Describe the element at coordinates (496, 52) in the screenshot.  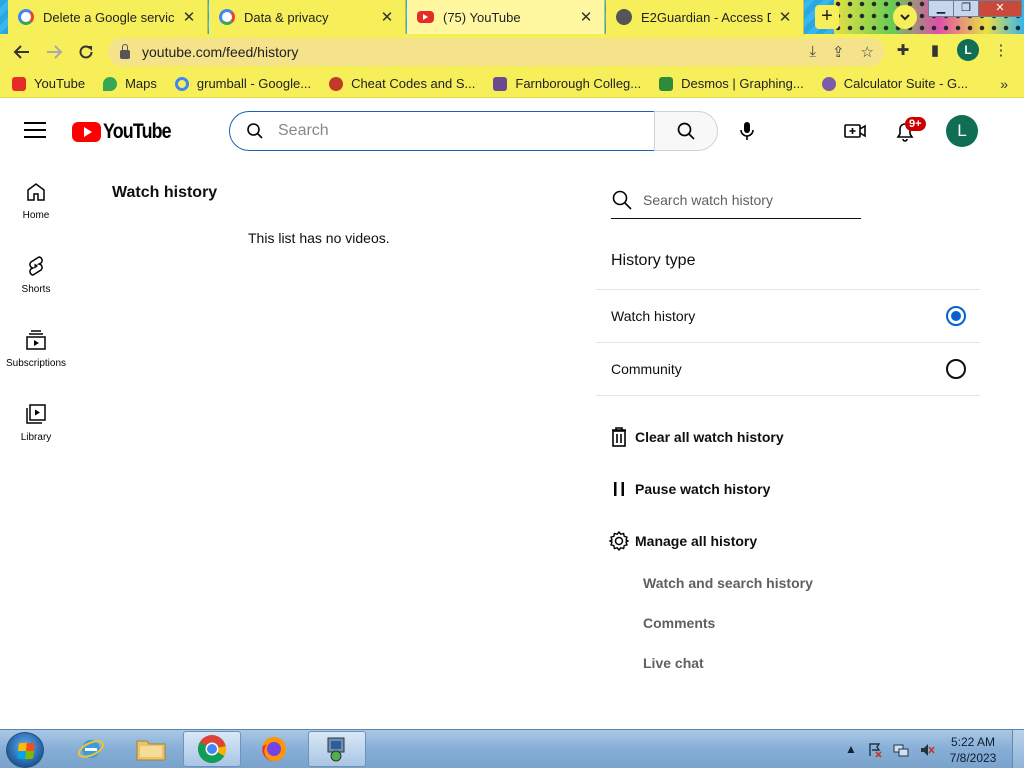
I see `address-bar: youtube.com/feed/history ⤓ ⇪ ☆` at that location.